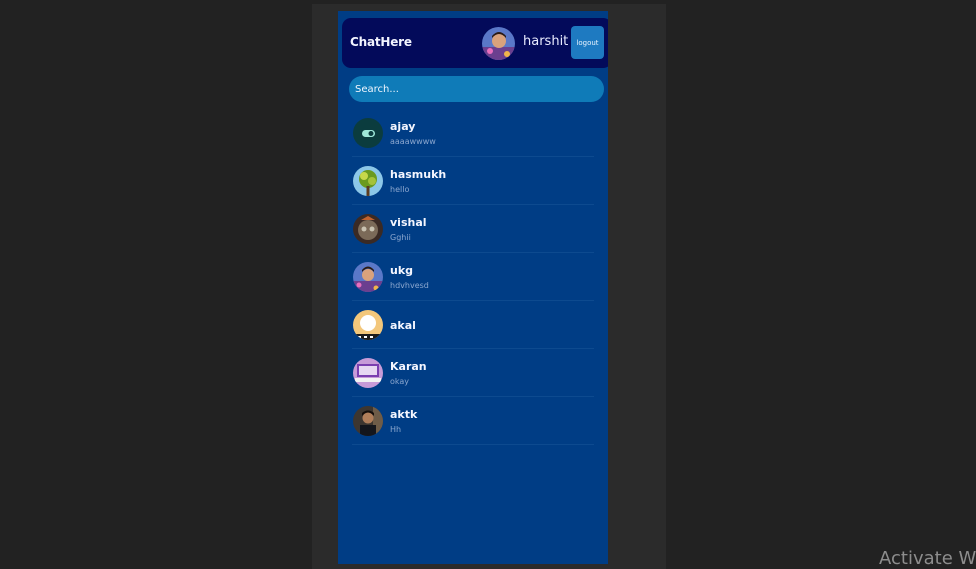 Image resolution: width=976 pixels, height=569 pixels. What do you see at coordinates (368, 373) in the screenshot?
I see `purple-laptop-avatar` at bounding box center [368, 373].